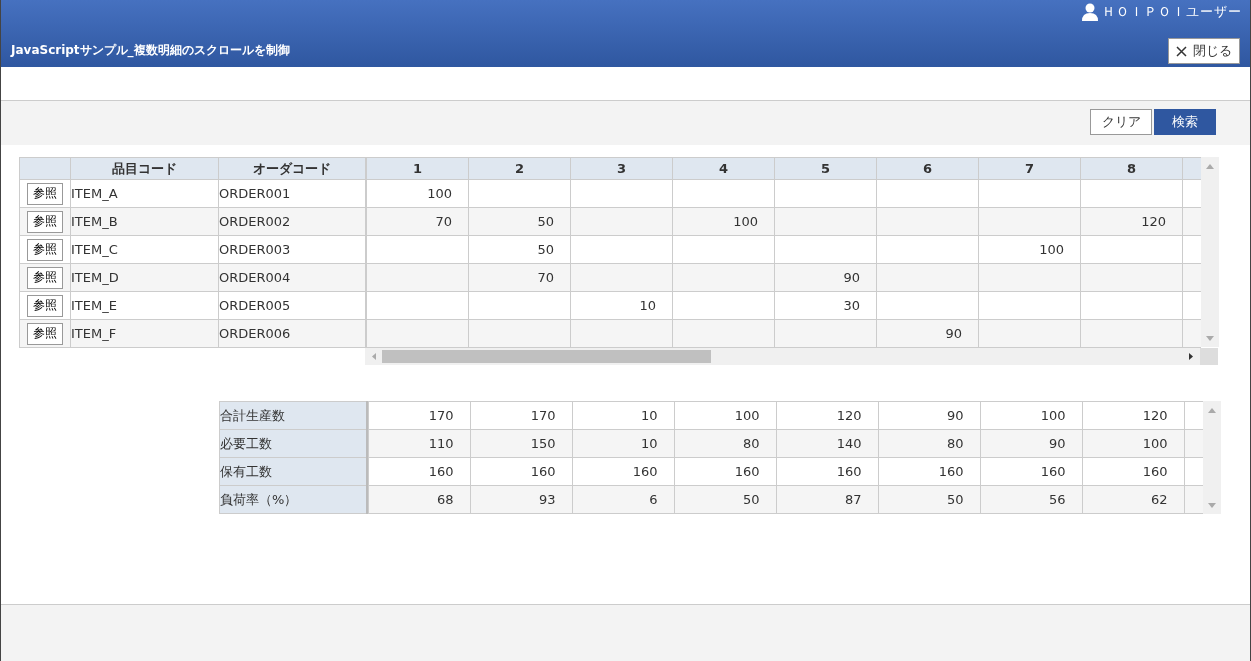 The height and width of the screenshot is (661, 1251). What do you see at coordinates (827, 443) in the screenshot?
I see `table-cell: 140` at bounding box center [827, 443].